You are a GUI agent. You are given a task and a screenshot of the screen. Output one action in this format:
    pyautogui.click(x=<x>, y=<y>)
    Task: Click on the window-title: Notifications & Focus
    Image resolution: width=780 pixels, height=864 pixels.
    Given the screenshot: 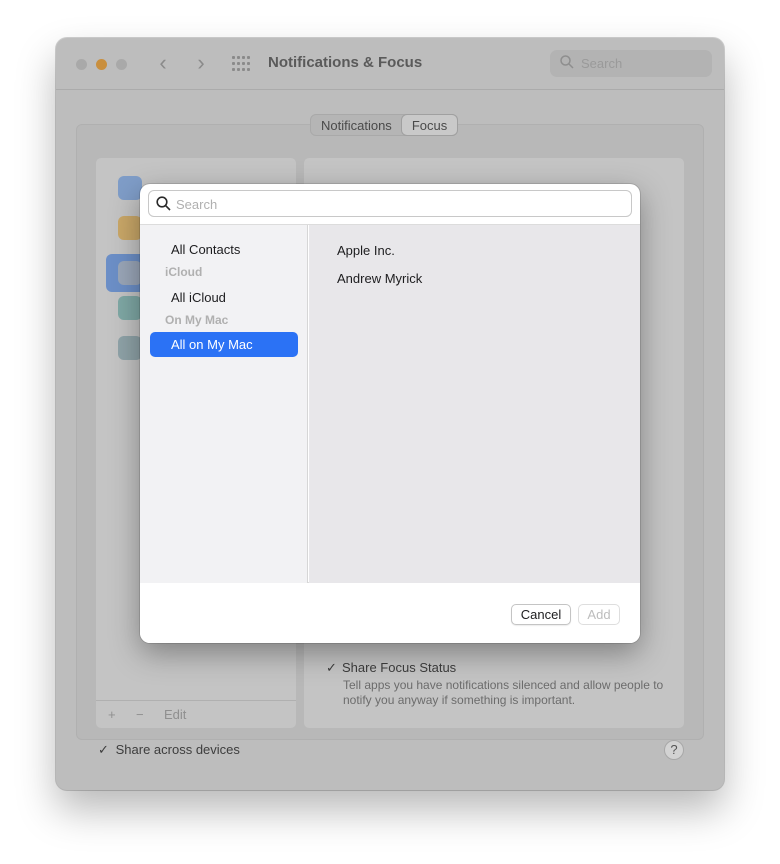 What is the action you would take?
    pyautogui.click(x=345, y=62)
    